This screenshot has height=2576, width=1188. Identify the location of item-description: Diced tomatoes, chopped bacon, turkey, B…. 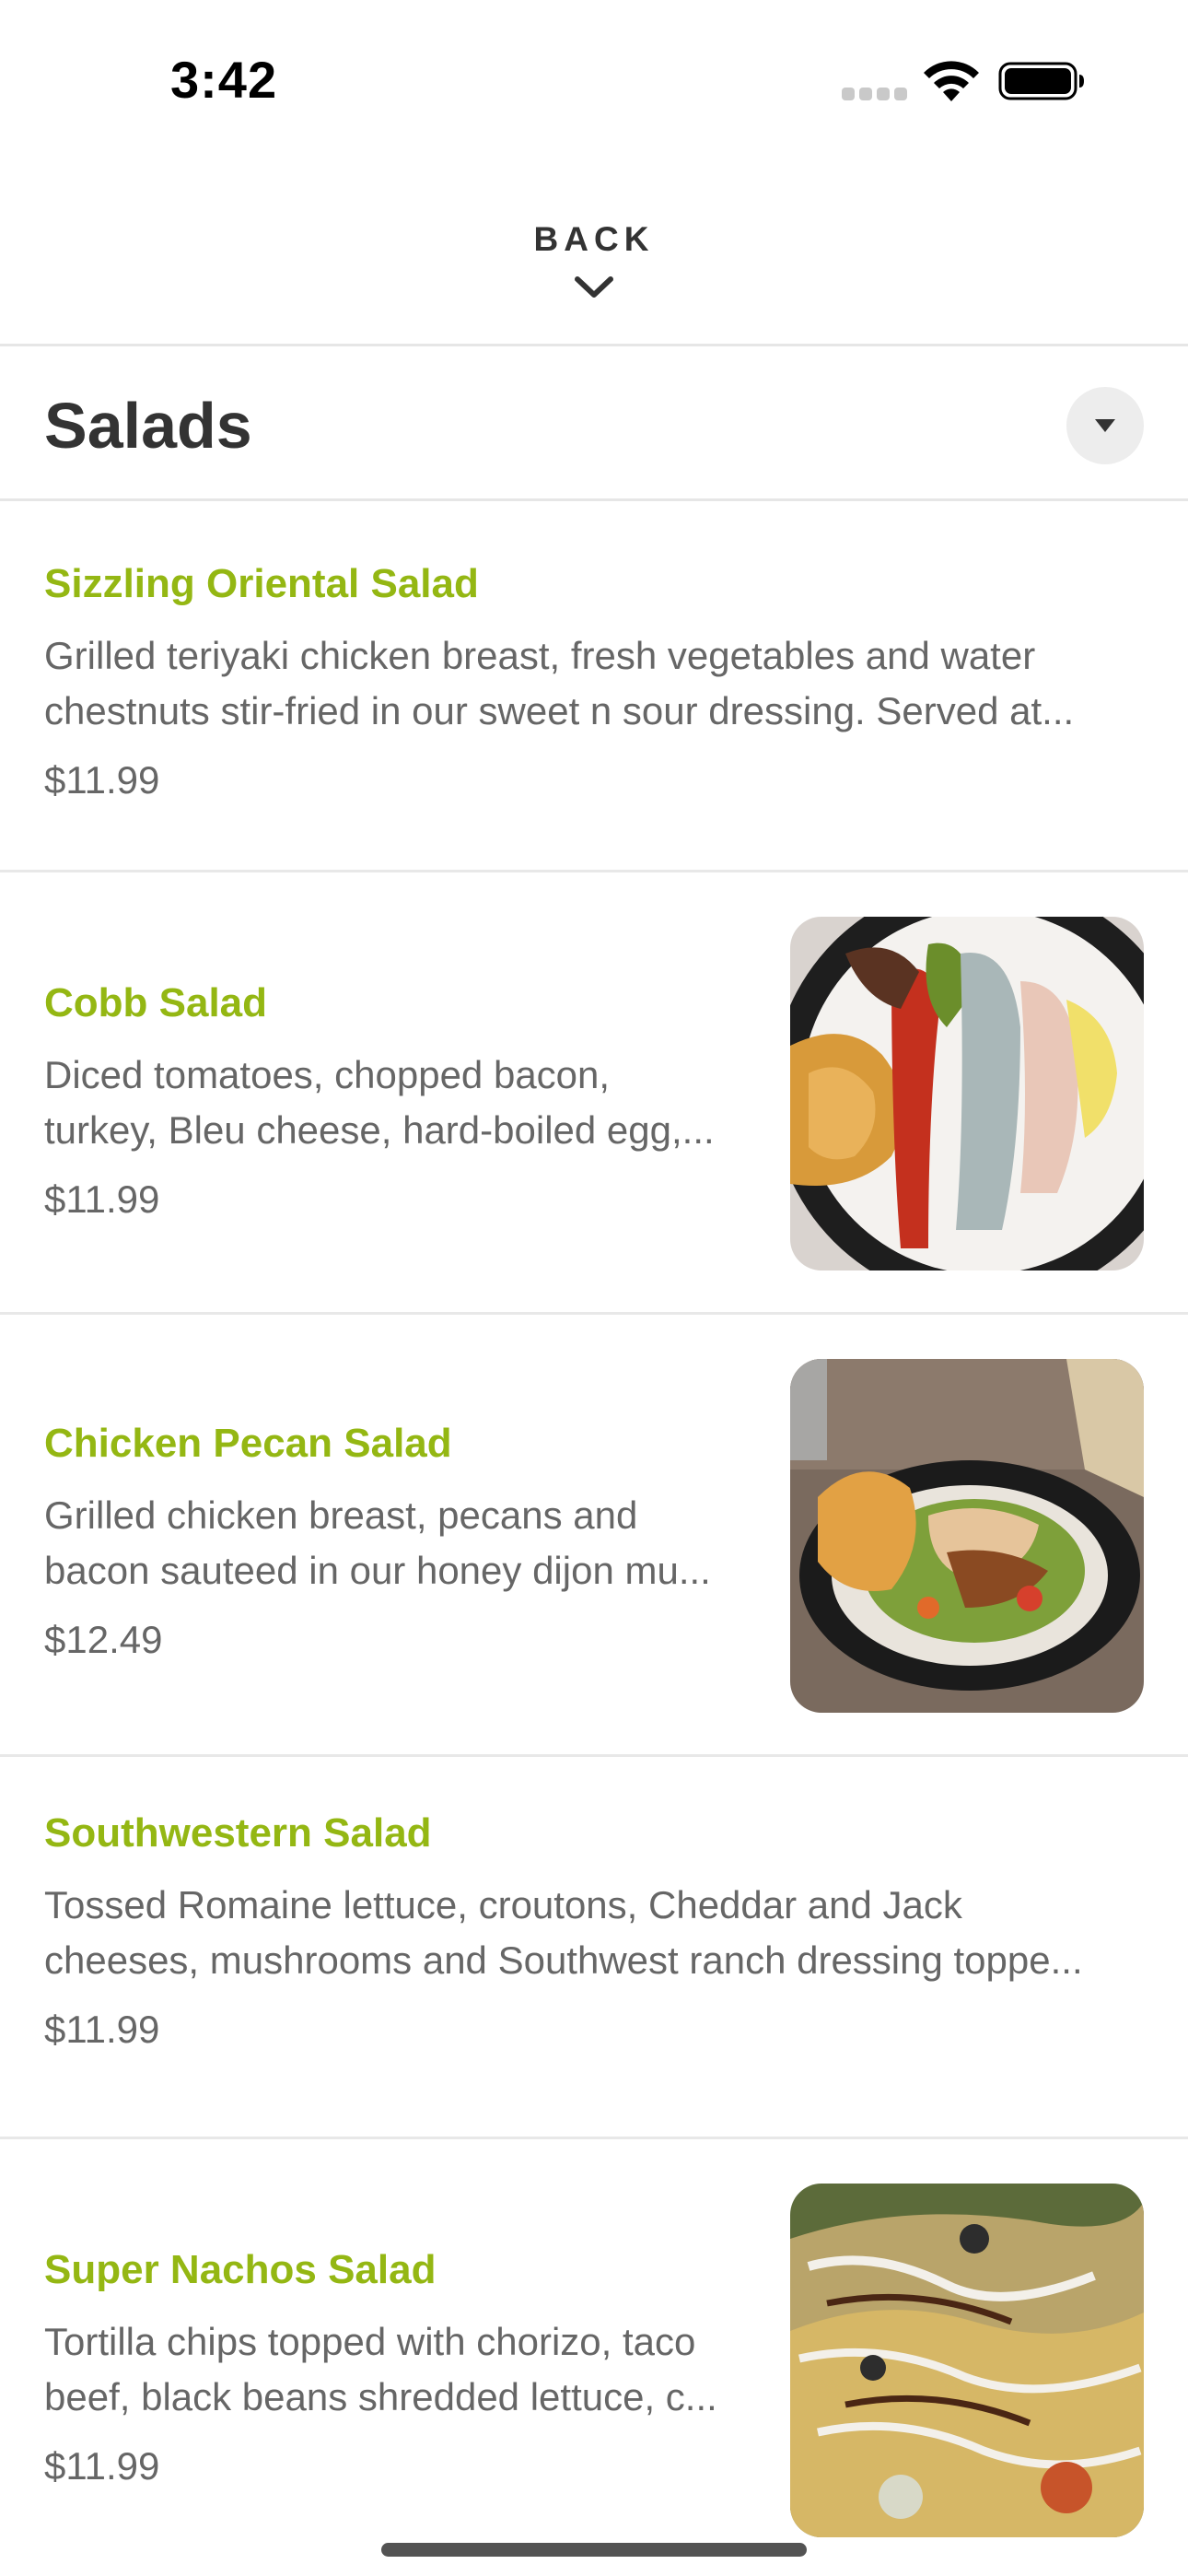
(379, 1102).